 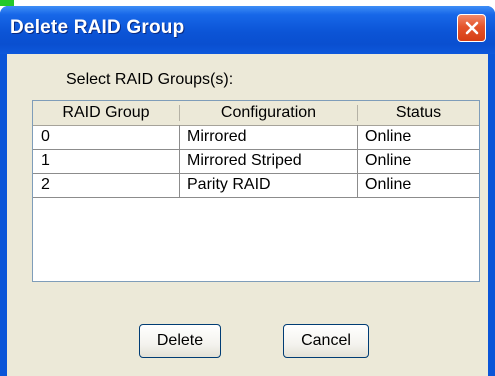 What do you see at coordinates (244, 160) in the screenshot?
I see `cell-configuration: Mirrored Striped` at bounding box center [244, 160].